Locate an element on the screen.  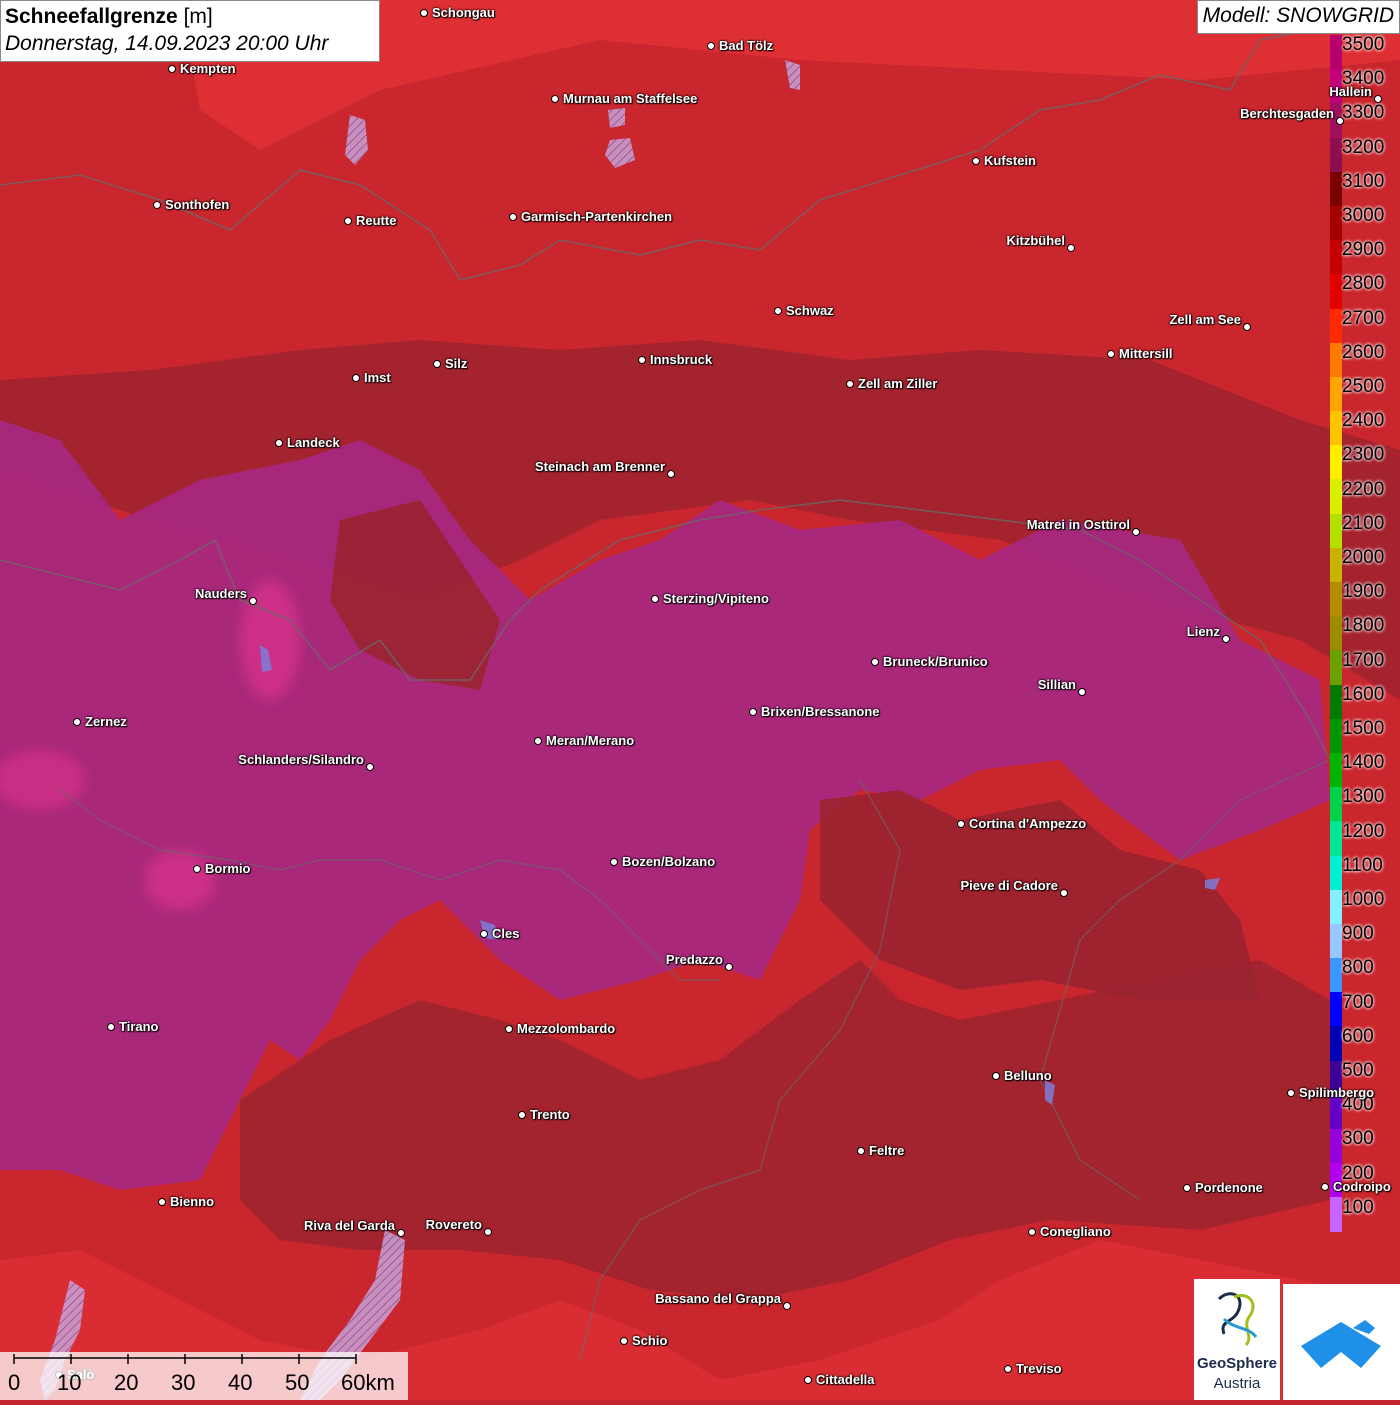
city-label: Kitzbühel is located at coordinates (1036, 240).